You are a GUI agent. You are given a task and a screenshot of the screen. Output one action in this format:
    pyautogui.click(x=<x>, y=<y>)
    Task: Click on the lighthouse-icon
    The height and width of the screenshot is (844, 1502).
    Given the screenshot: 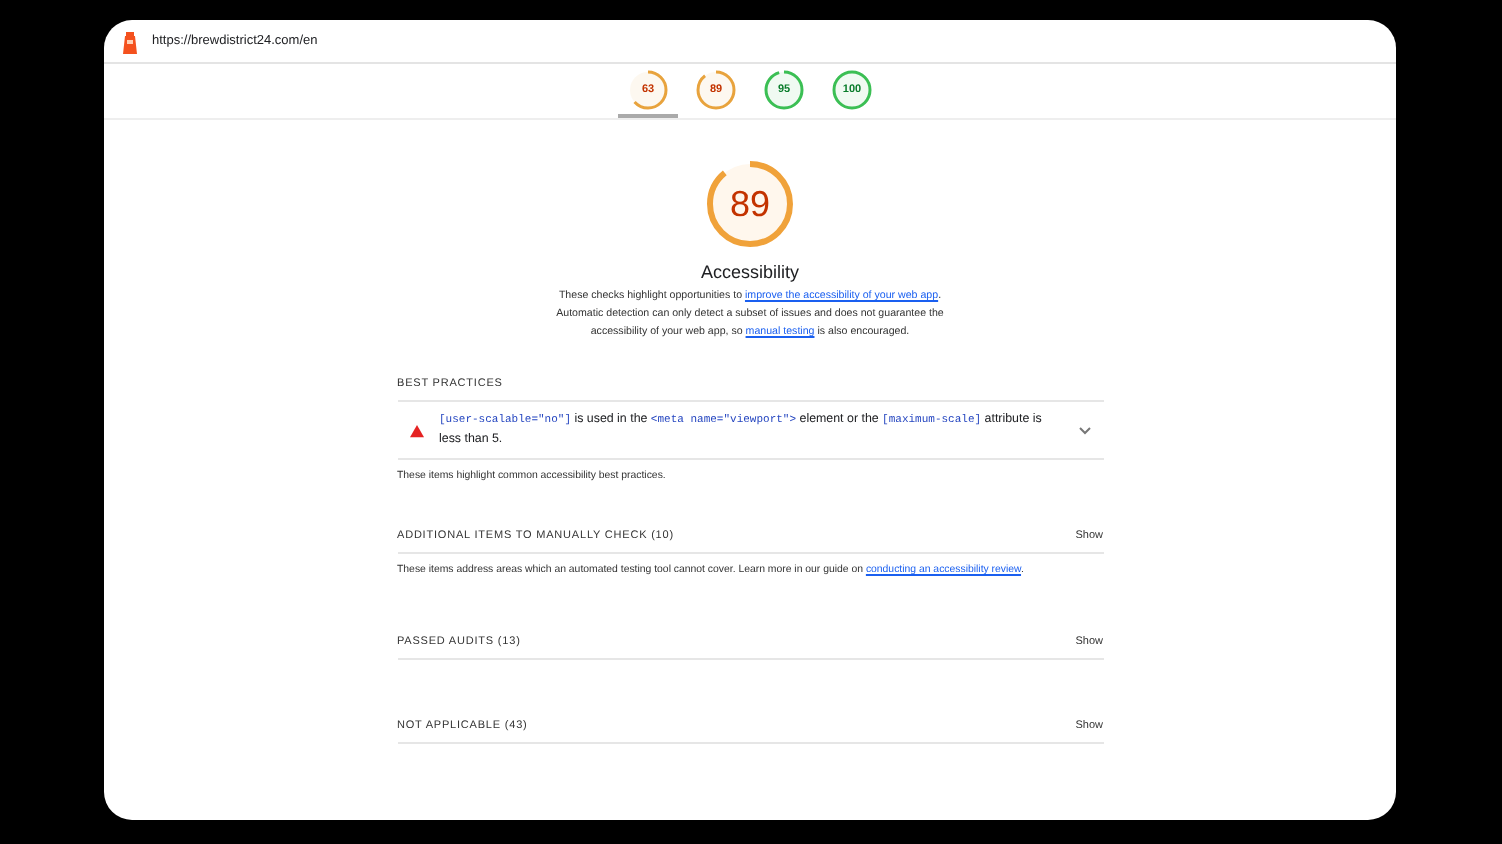 What is the action you would take?
    pyautogui.click(x=130, y=41)
    